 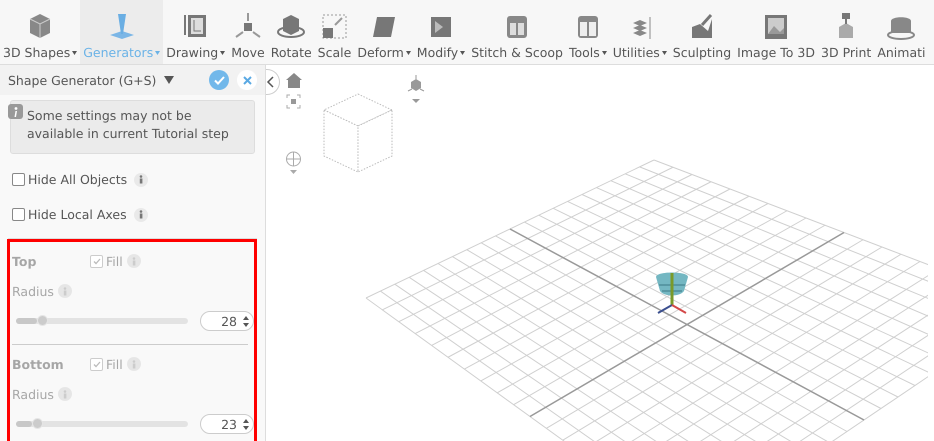 What do you see at coordinates (584, 52) in the screenshot?
I see `toolbar-label: Tools` at bounding box center [584, 52].